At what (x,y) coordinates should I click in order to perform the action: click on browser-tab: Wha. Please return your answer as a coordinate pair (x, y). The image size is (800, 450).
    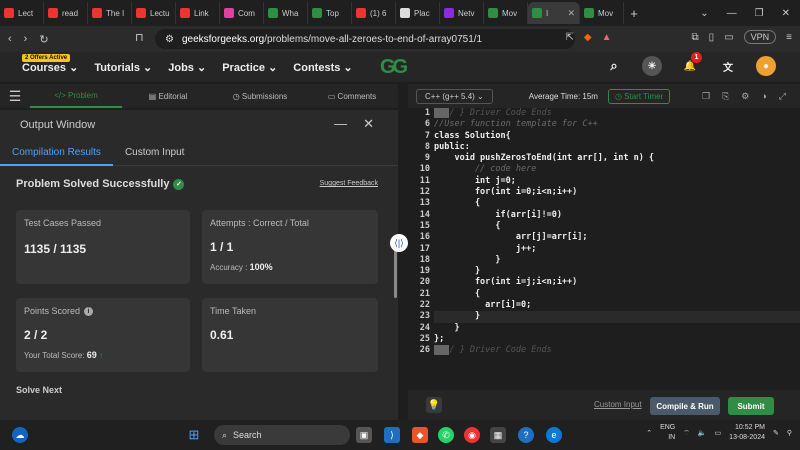
    Looking at the image, I should click on (286, 13).